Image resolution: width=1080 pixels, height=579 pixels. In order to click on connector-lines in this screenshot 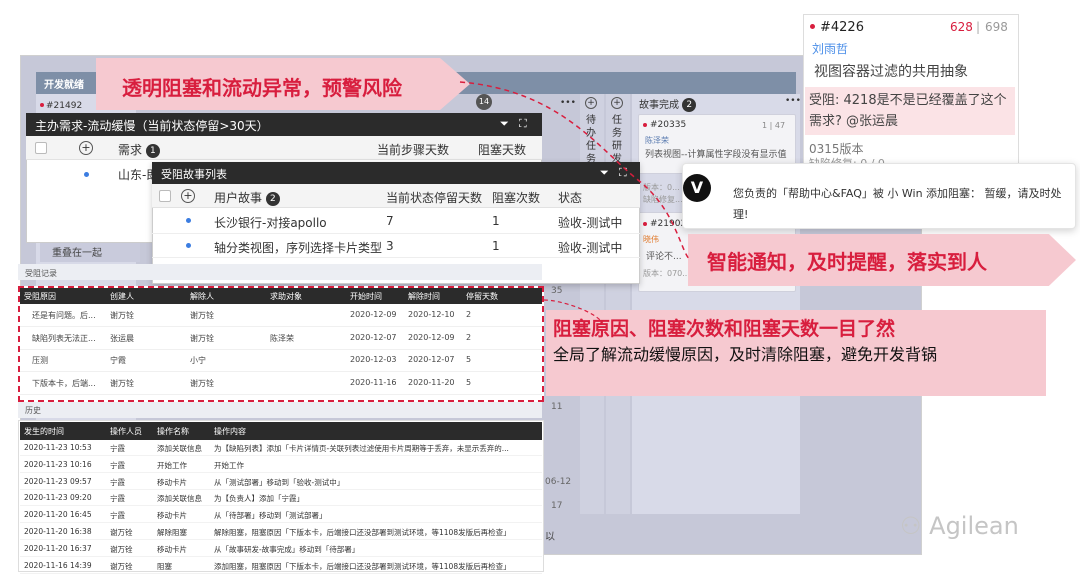, I will do `click(575, 201)`.